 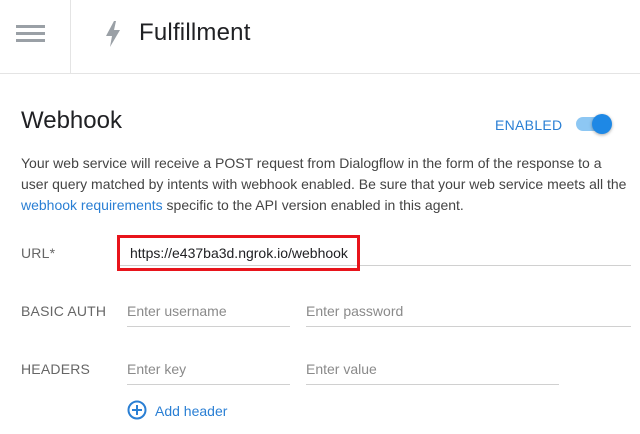 What do you see at coordinates (113, 34) in the screenshot?
I see `lightning-bolt-icon` at bounding box center [113, 34].